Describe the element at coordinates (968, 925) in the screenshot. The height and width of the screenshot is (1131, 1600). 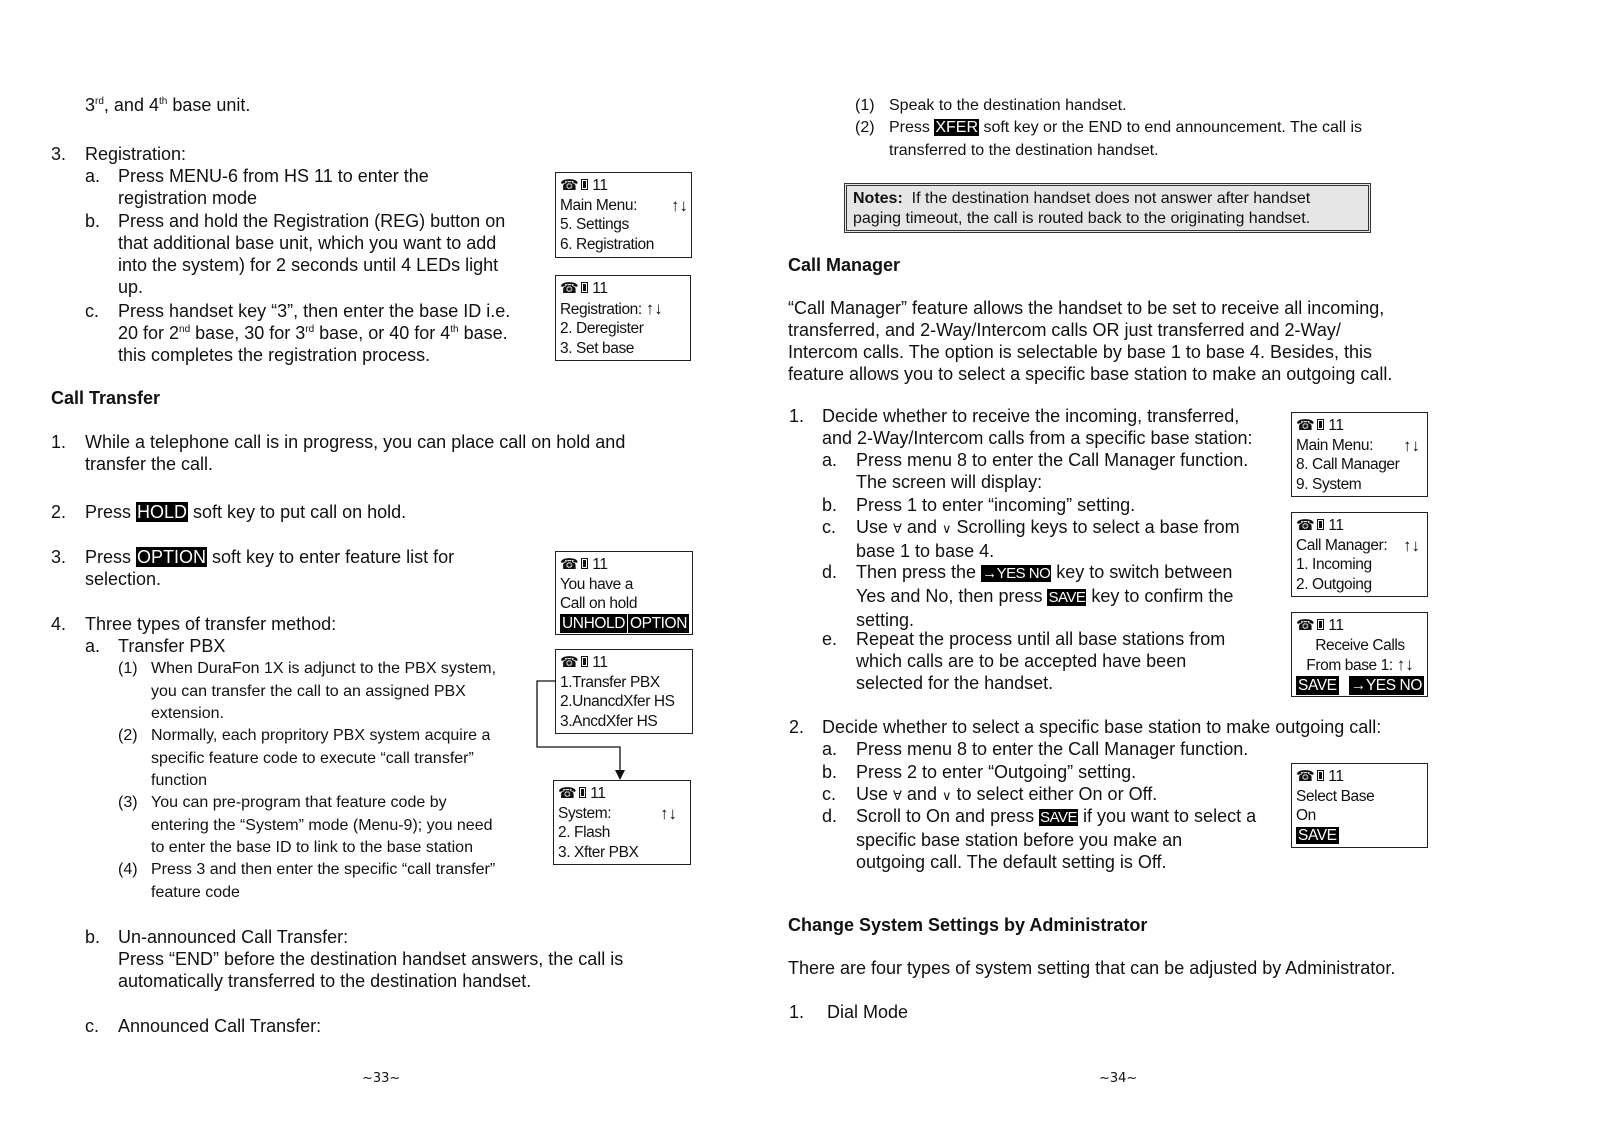
I see `section-heading-admin: Change System Settings by Administrator` at that location.